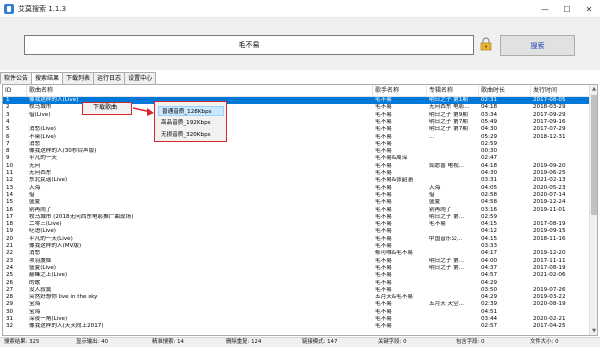 This screenshot has height=347, width=600. I want to click on cell-id: 19, so click(10, 231).